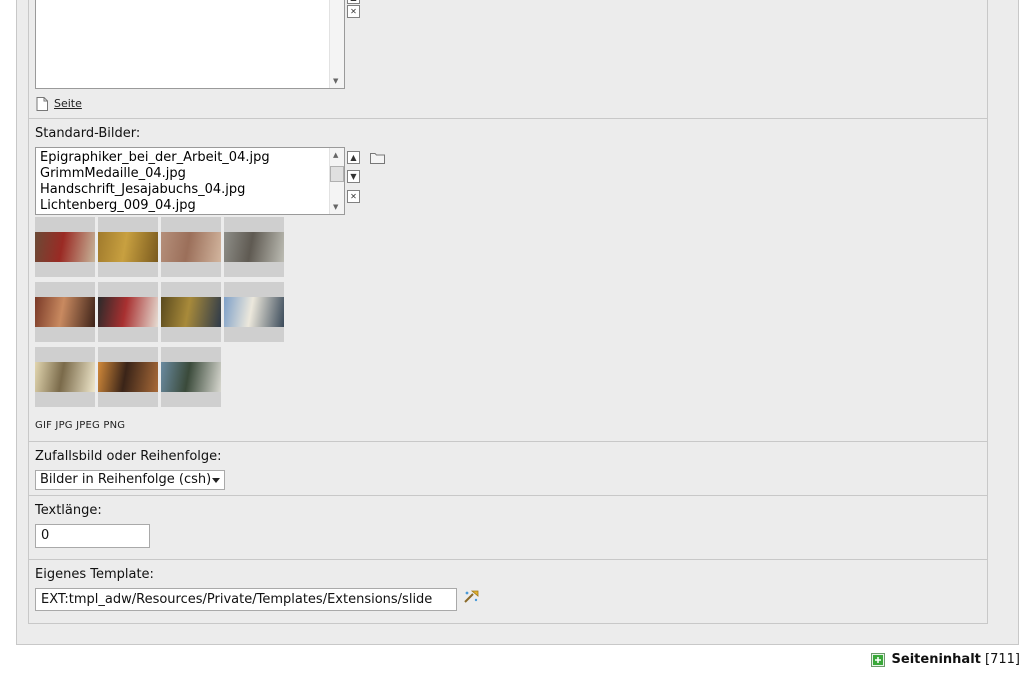  What do you see at coordinates (92, 536) in the screenshot?
I see `text-length-input: 0` at bounding box center [92, 536].